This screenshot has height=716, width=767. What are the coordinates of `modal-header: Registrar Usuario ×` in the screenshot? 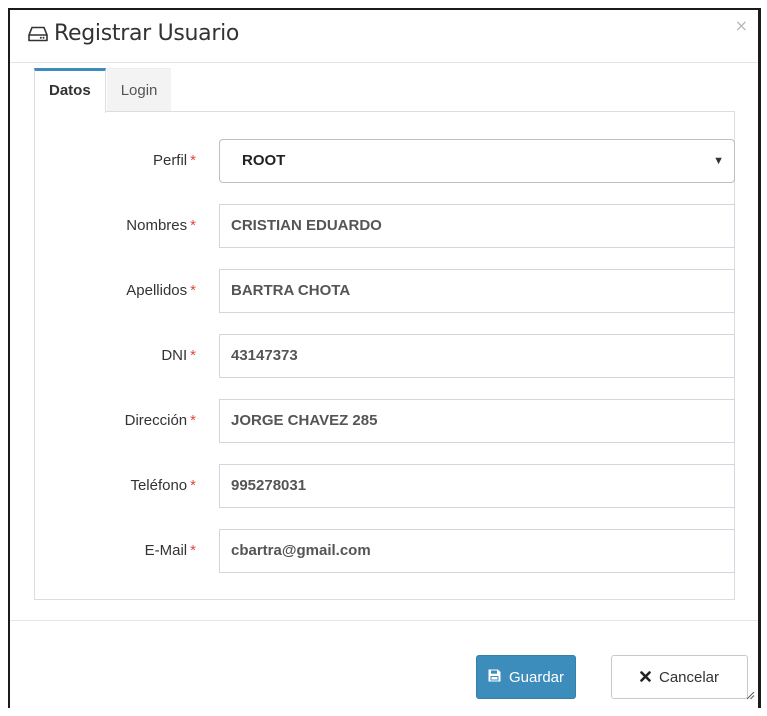 It's located at (384, 36).